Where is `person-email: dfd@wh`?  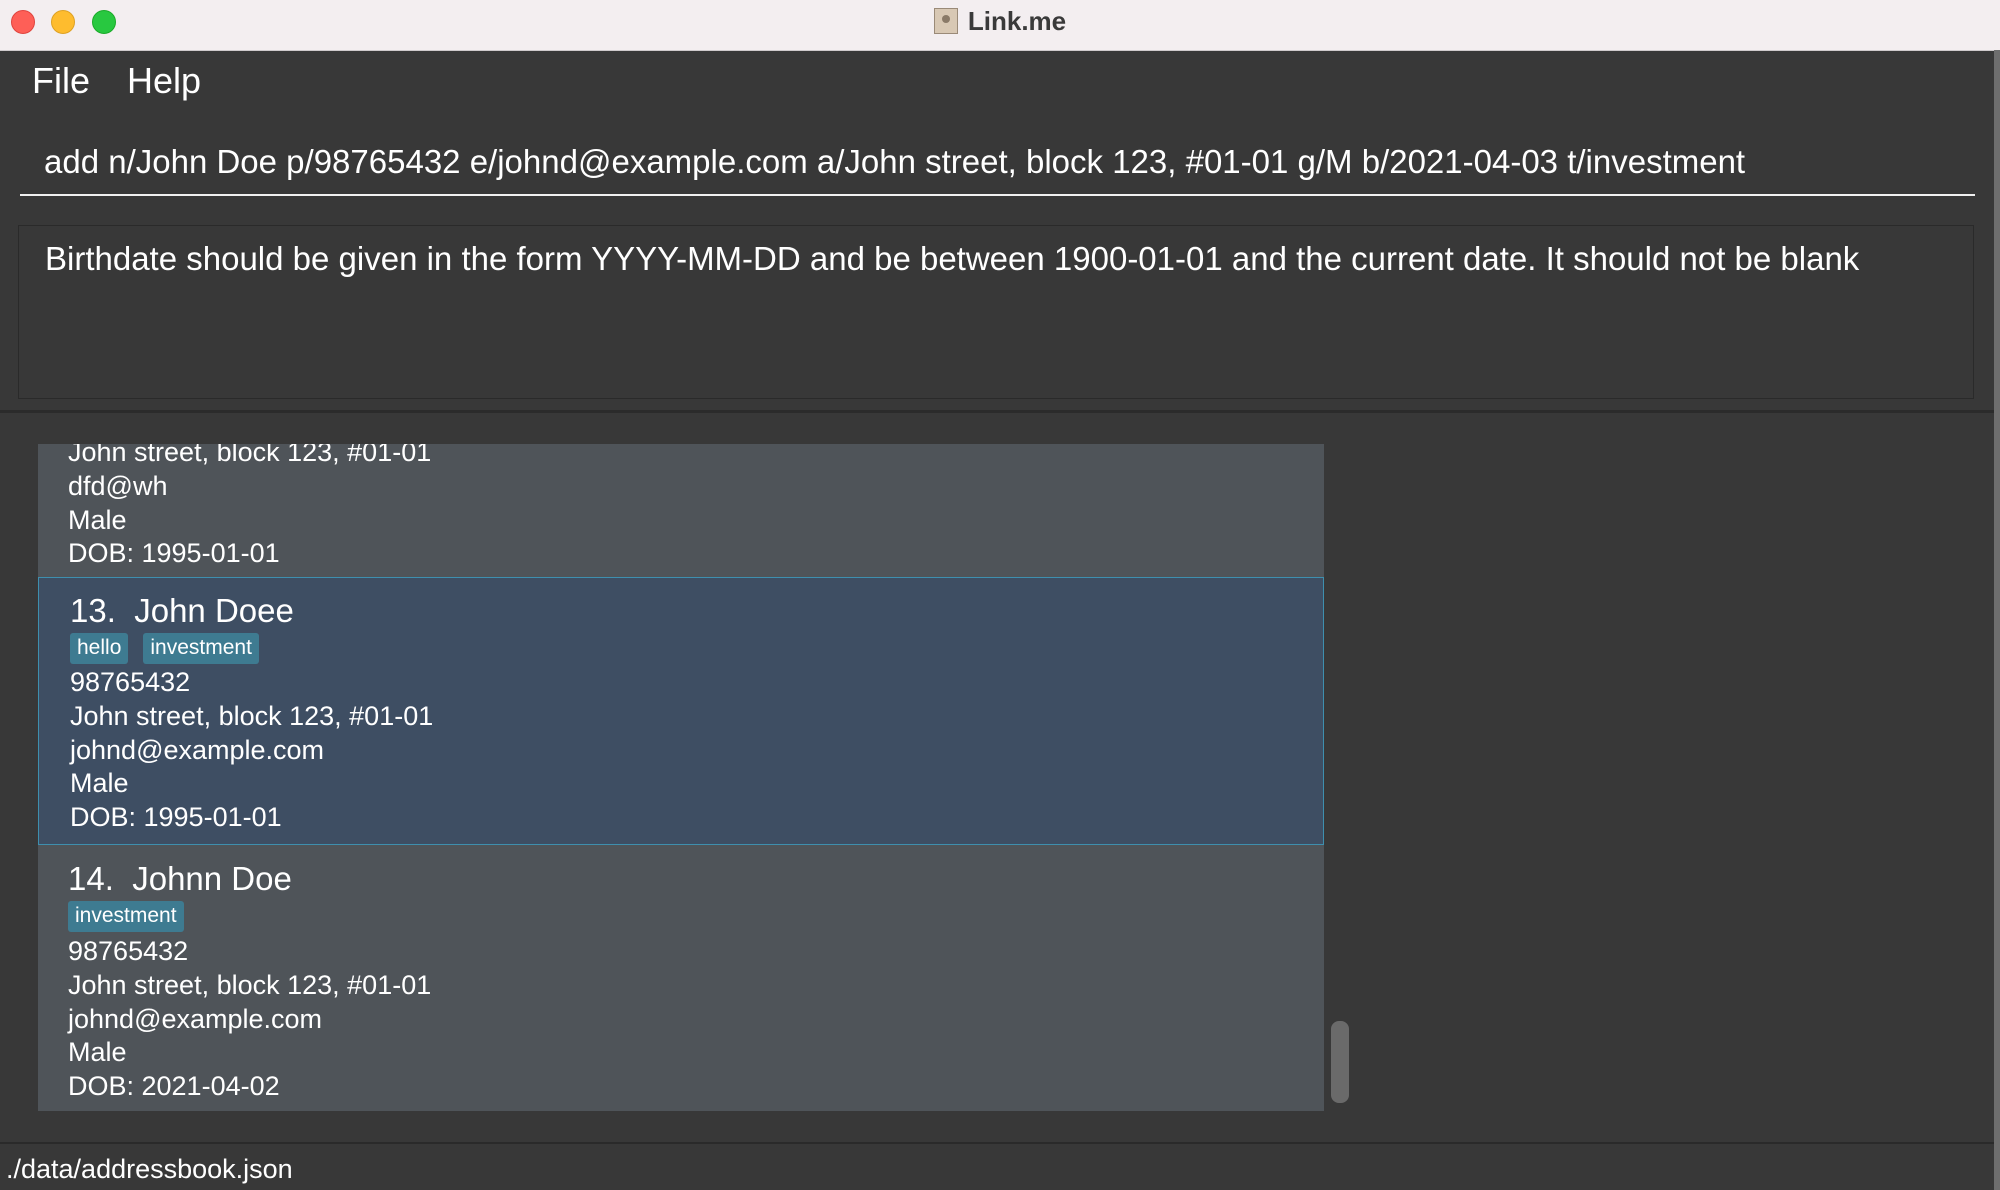
person-email: dfd@wh is located at coordinates (118, 486).